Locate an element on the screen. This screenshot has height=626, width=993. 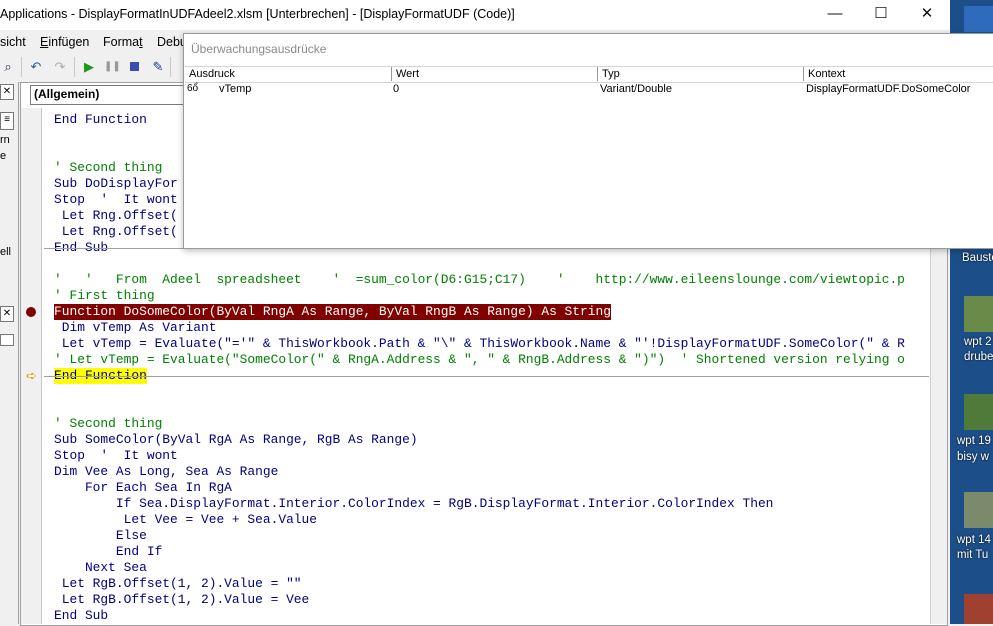
code-line: Next Sea is located at coordinates (100, 568).